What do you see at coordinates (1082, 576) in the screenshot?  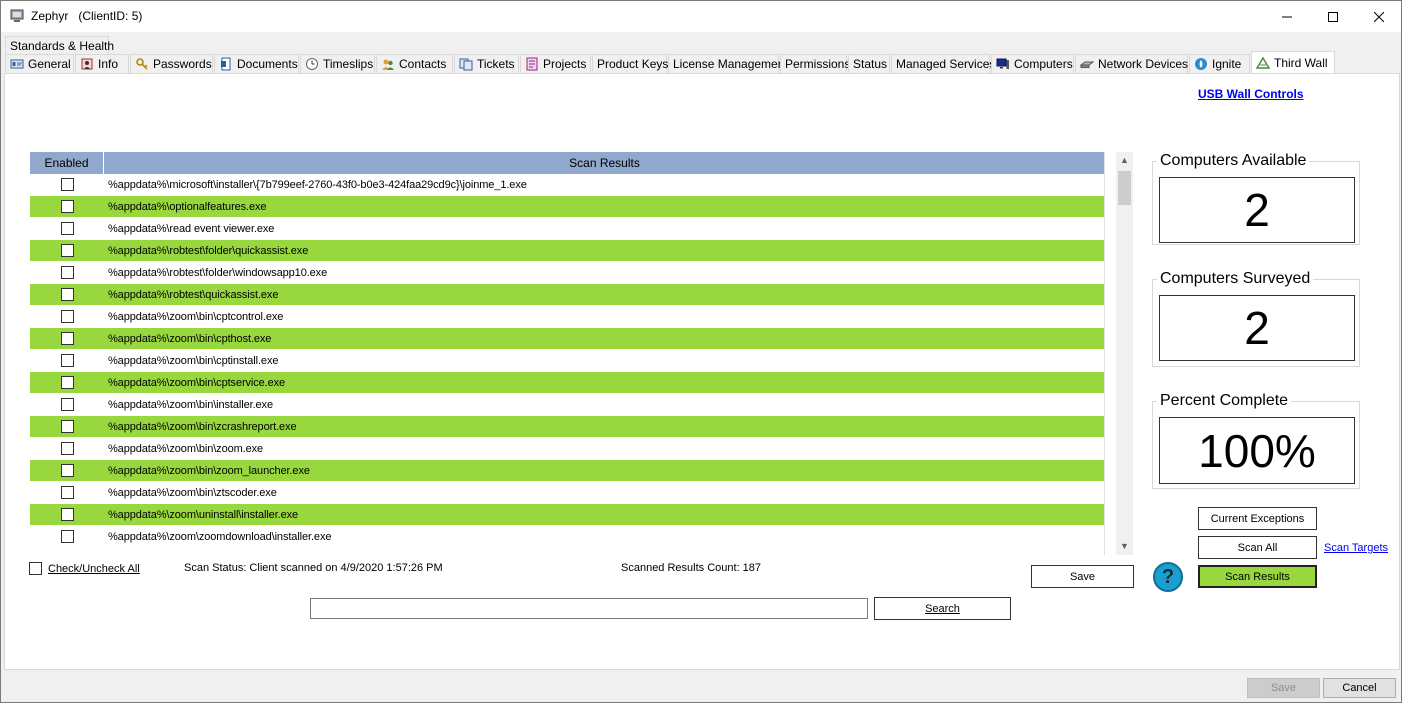 I see `save-button: Save` at bounding box center [1082, 576].